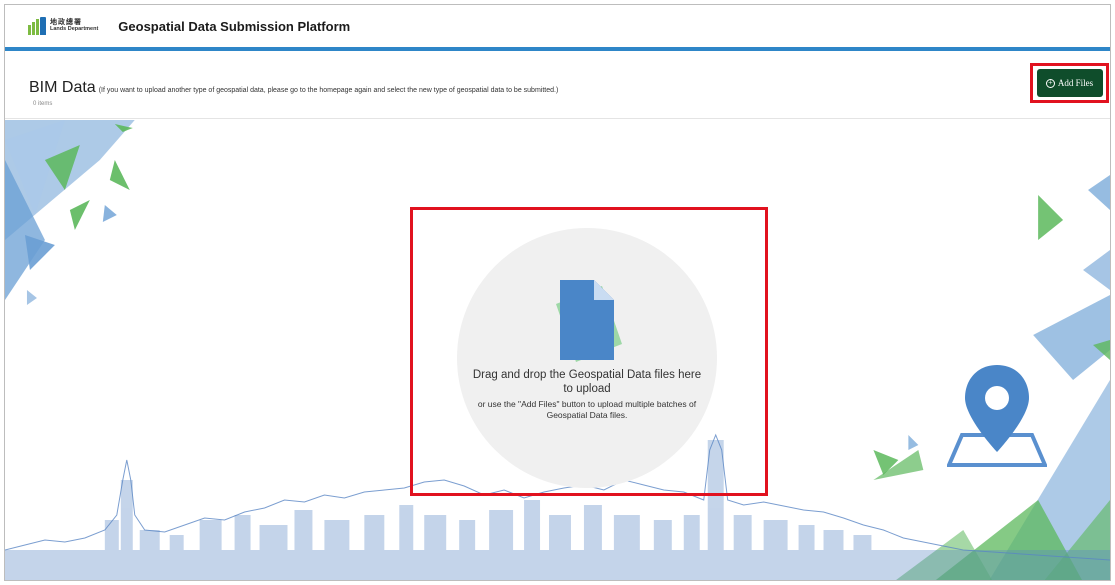 The height and width of the screenshot is (585, 1115). Describe the element at coordinates (43, 104) in the screenshot. I see `item-count: 0 items` at that location.